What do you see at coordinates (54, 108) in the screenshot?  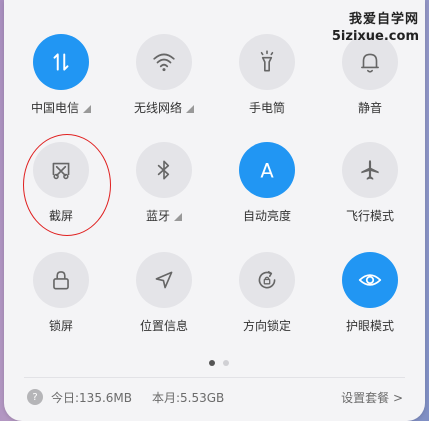 I see `tile-label: 中国电信` at bounding box center [54, 108].